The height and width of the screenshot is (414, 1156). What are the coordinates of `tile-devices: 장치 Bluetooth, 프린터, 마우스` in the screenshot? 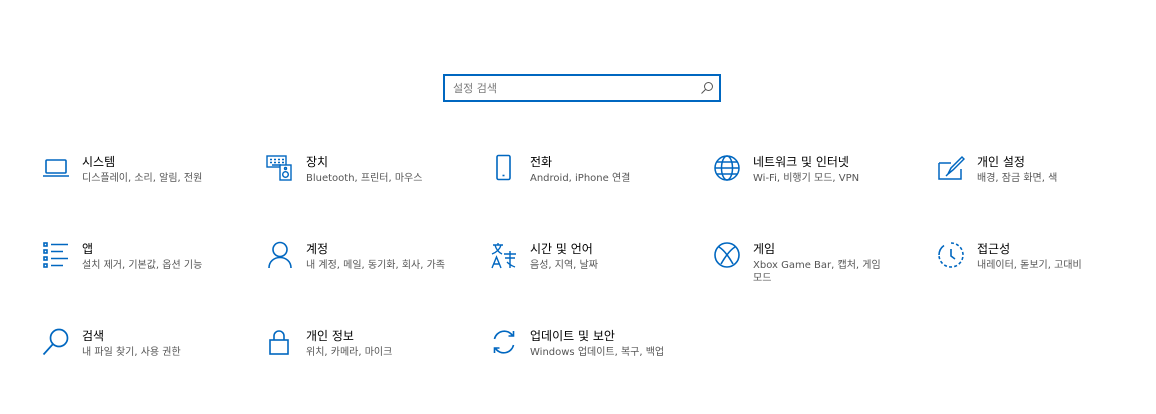 It's located at (371, 182).